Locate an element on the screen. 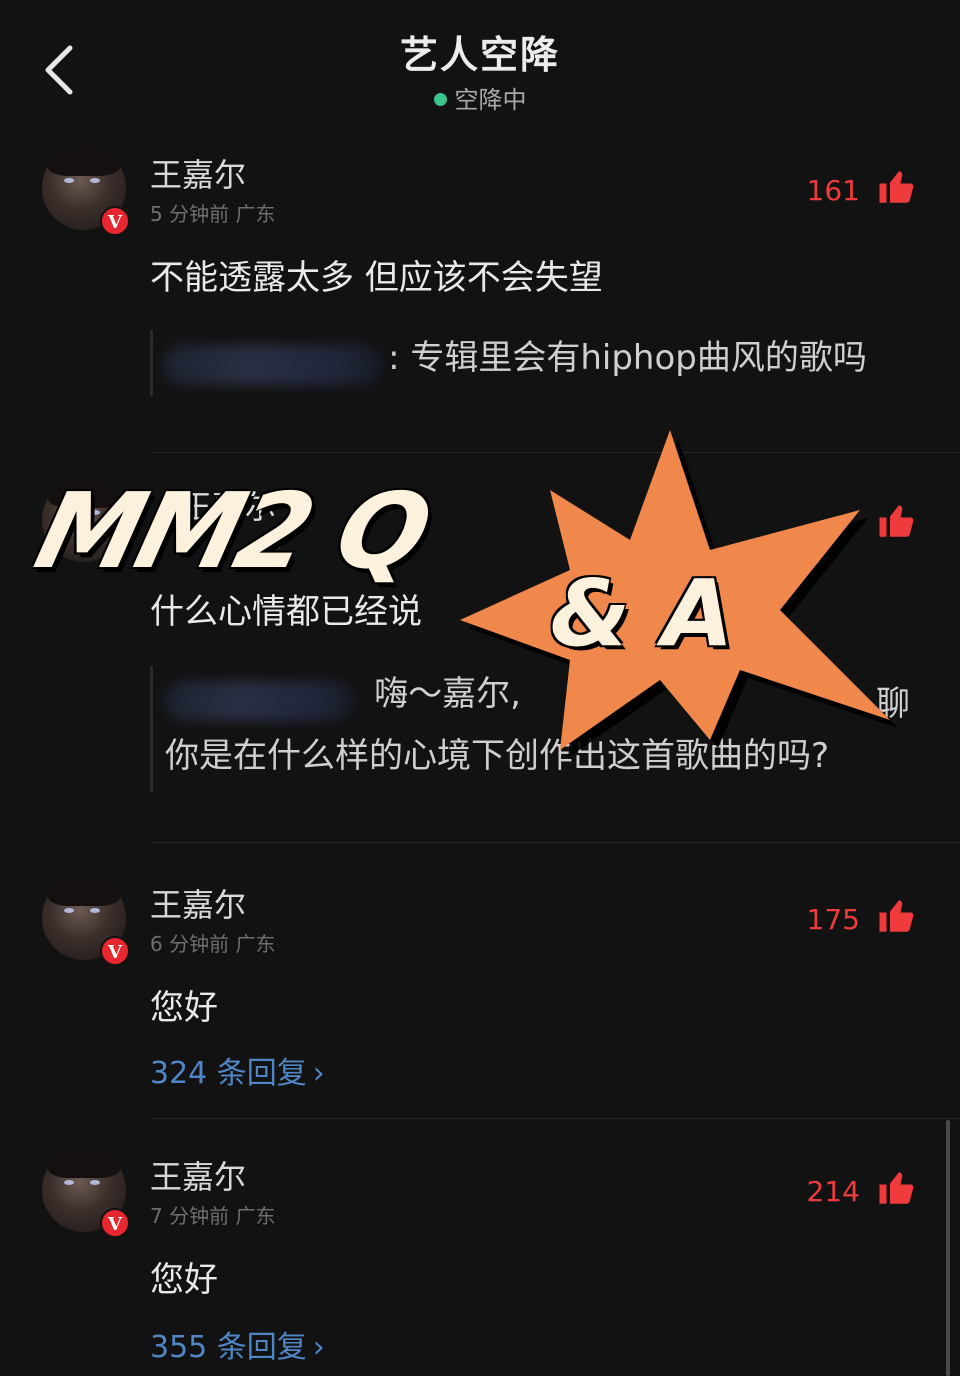 The width and height of the screenshot is (960, 1376). quoted-question: : 专辑里会有hiphop曲风的歌吗 is located at coordinates (508, 363).